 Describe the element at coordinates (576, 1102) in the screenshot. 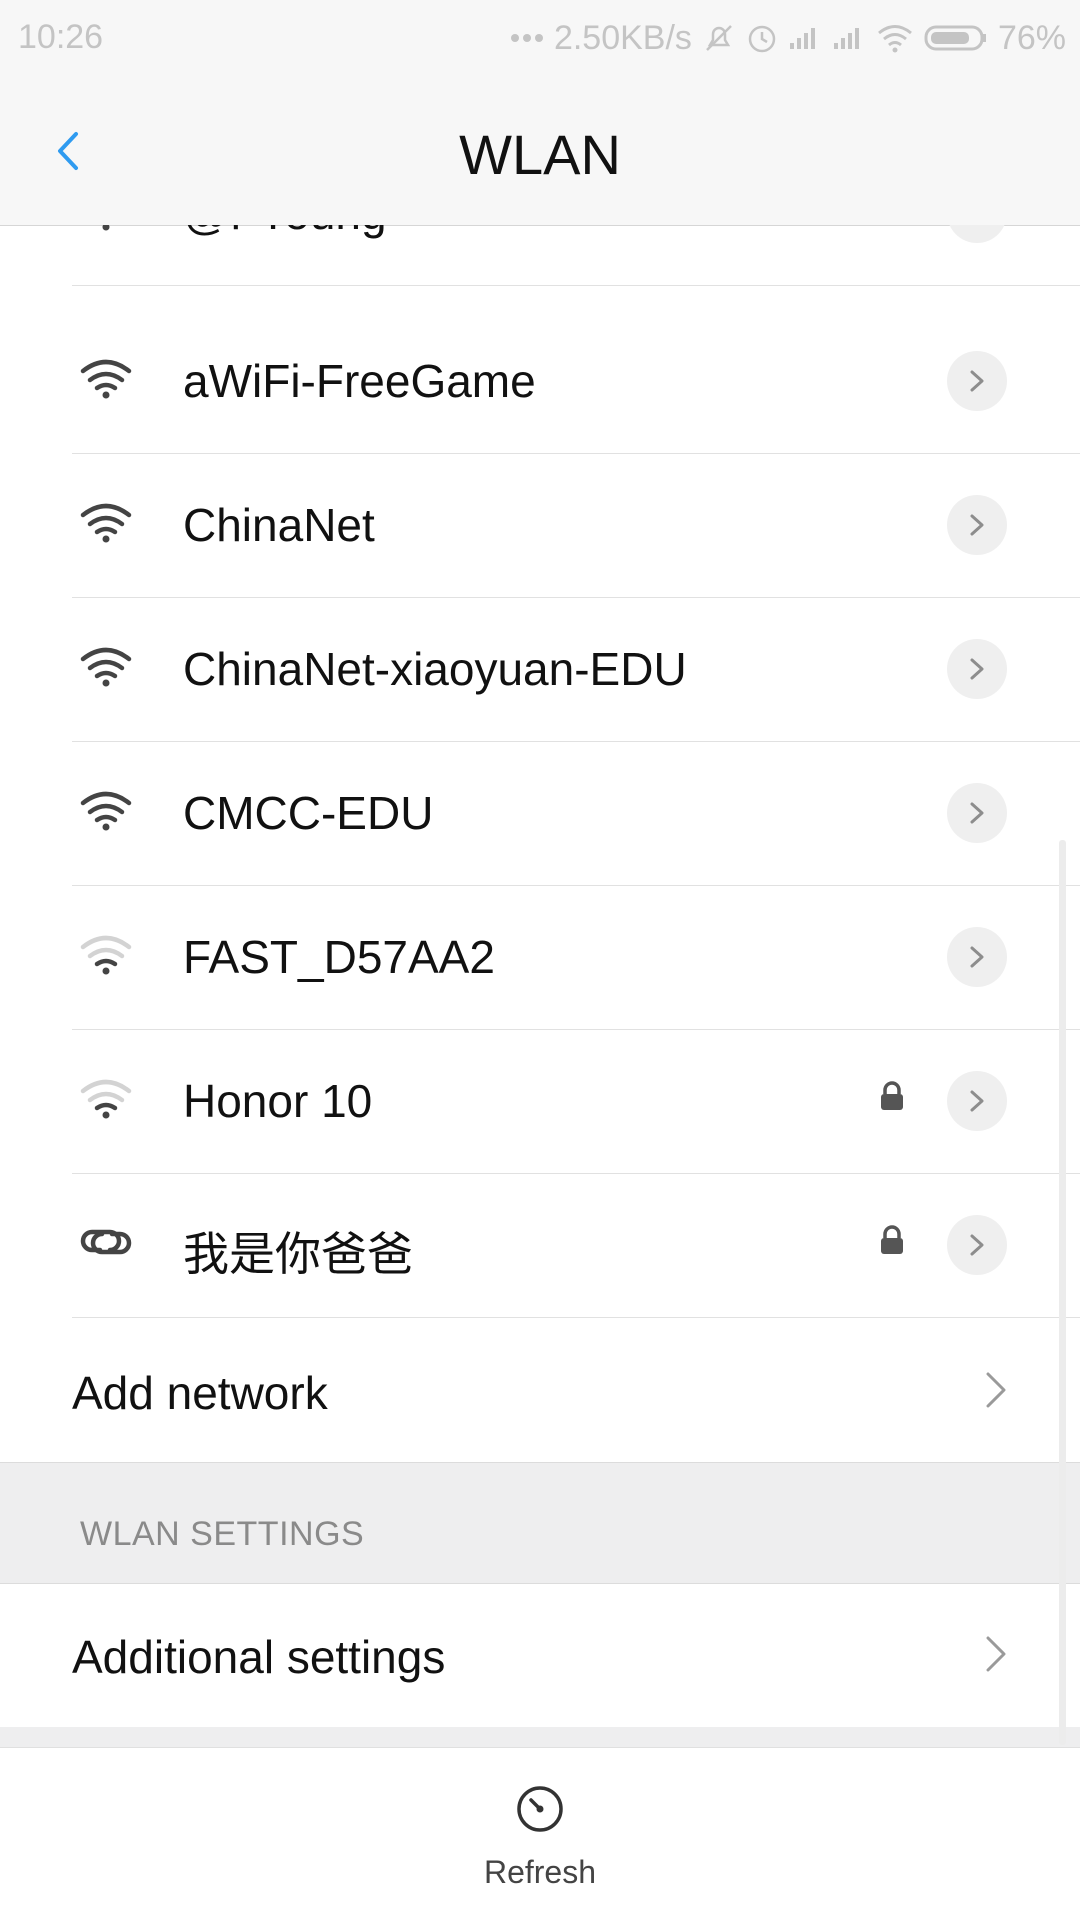

I see `network-row: Honor 10` at that location.